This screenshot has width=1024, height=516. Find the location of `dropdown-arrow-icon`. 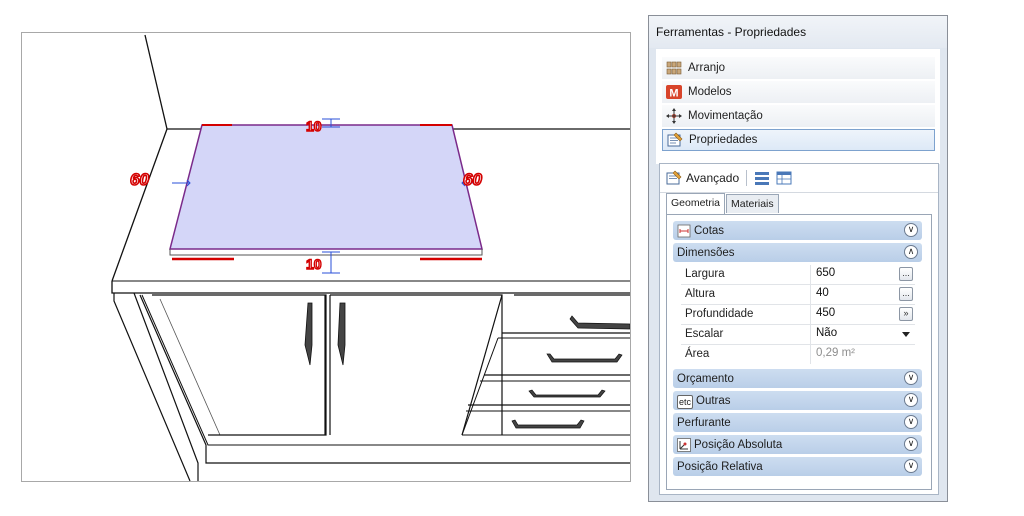

dropdown-arrow-icon is located at coordinates (906, 334).